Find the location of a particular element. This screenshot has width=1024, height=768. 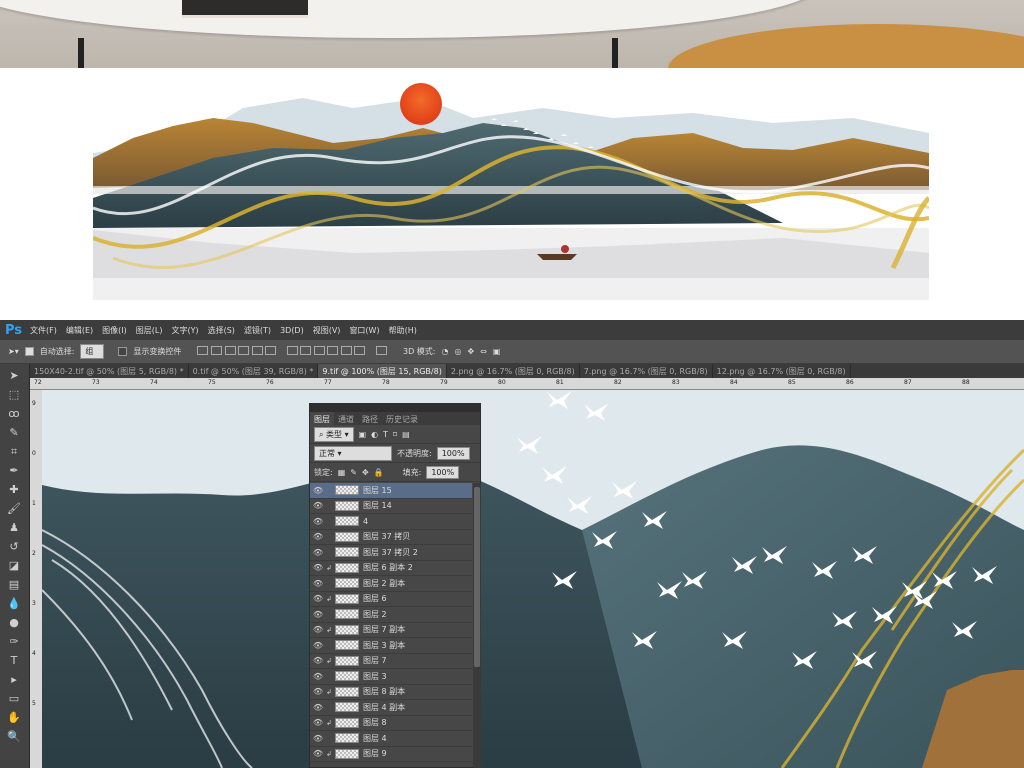

menu-edit: 编辑(E) is located at coordinates (79, 330).